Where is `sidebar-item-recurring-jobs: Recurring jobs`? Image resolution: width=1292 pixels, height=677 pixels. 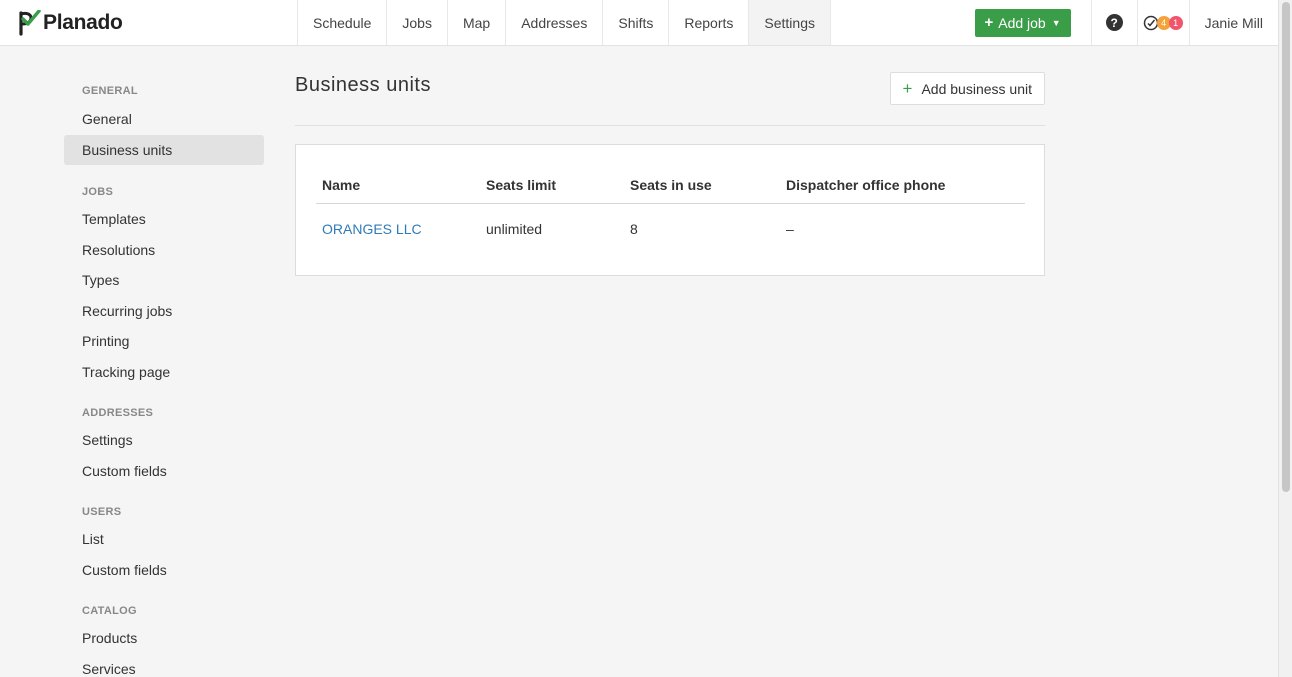 sidebar-item-recurring-jobs: Recurring jobs is located at coordinates (164, 311).